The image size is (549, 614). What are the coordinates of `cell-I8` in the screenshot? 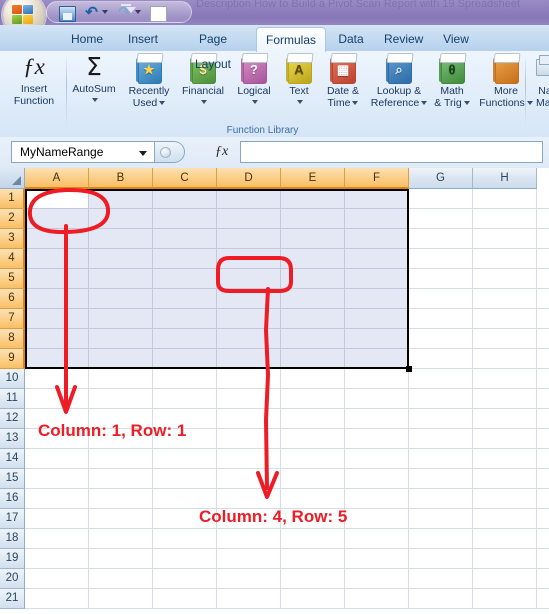 It's located at (543, 339).